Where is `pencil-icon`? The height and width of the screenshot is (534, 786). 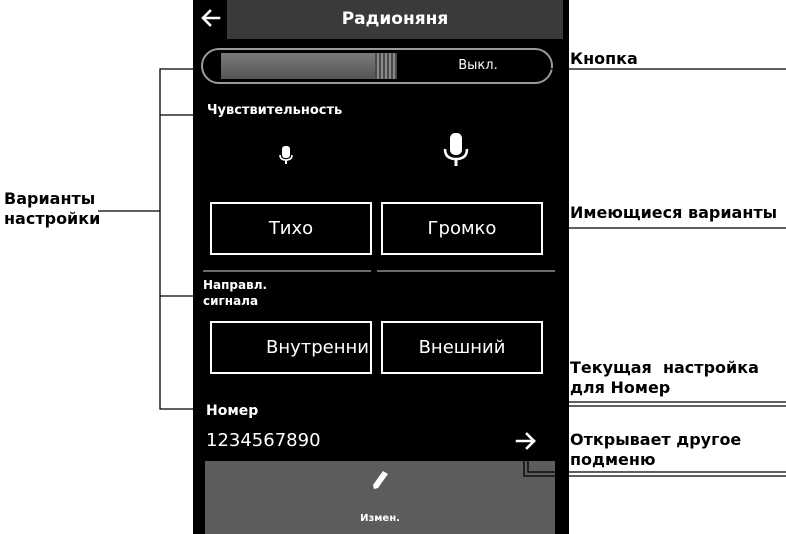 pencil-icon is located at coordinates (380, 480).